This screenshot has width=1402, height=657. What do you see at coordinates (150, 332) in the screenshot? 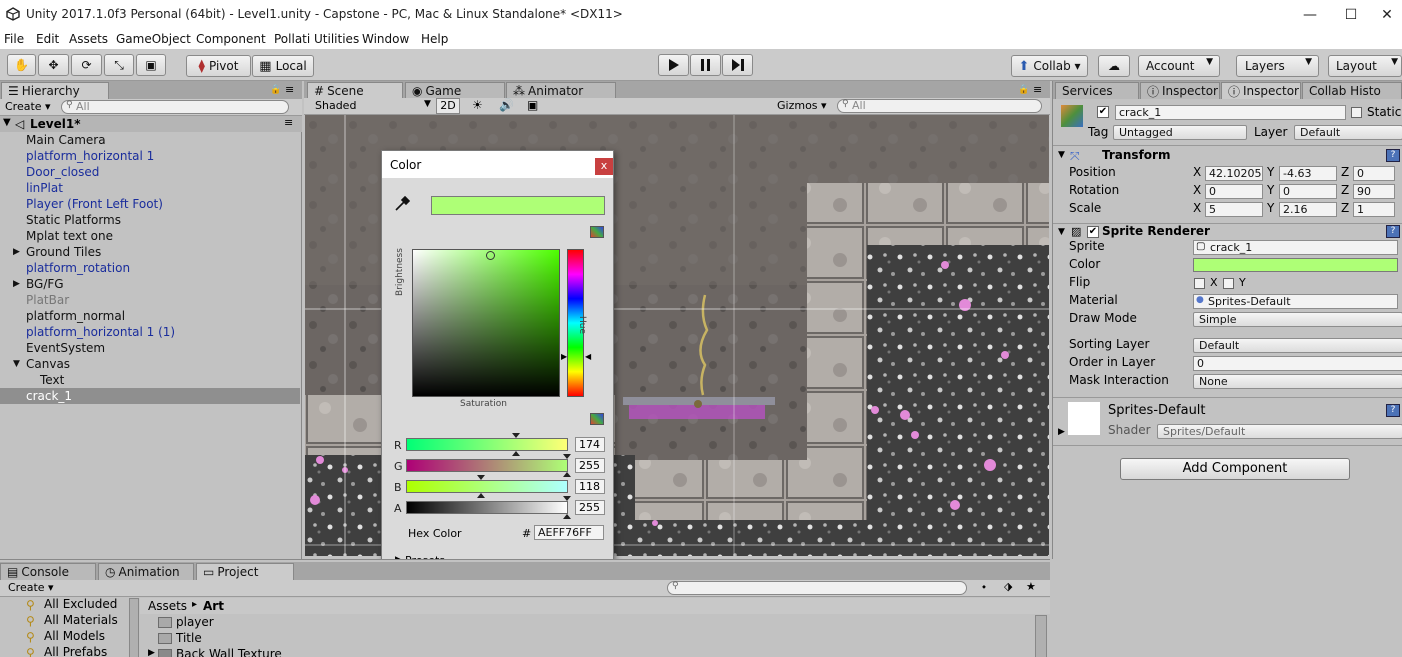
I see `hierarchy-item: platform_horizontal 1 (1)` at bounding box center [150, 332].